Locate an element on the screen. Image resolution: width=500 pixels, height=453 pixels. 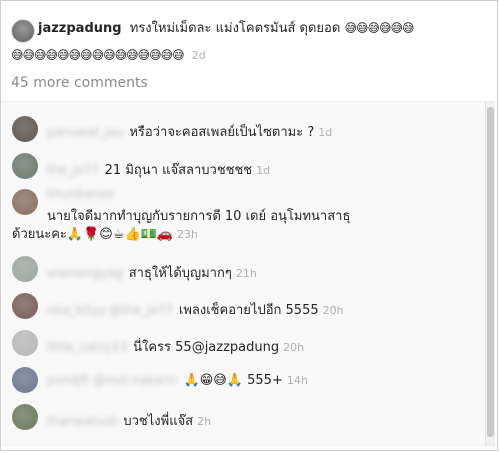
comment-username: little_catzy13 is located at coordinates (87, 347).